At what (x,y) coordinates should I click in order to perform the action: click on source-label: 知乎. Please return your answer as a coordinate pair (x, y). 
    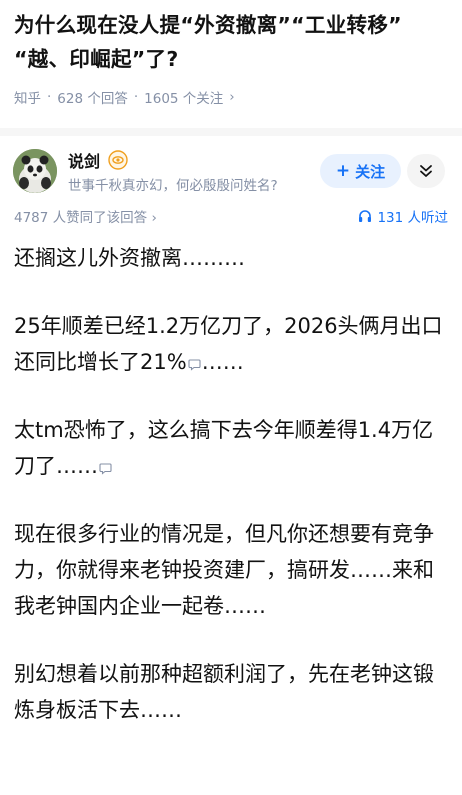
    Looking at the image, I should click on (27, 99).